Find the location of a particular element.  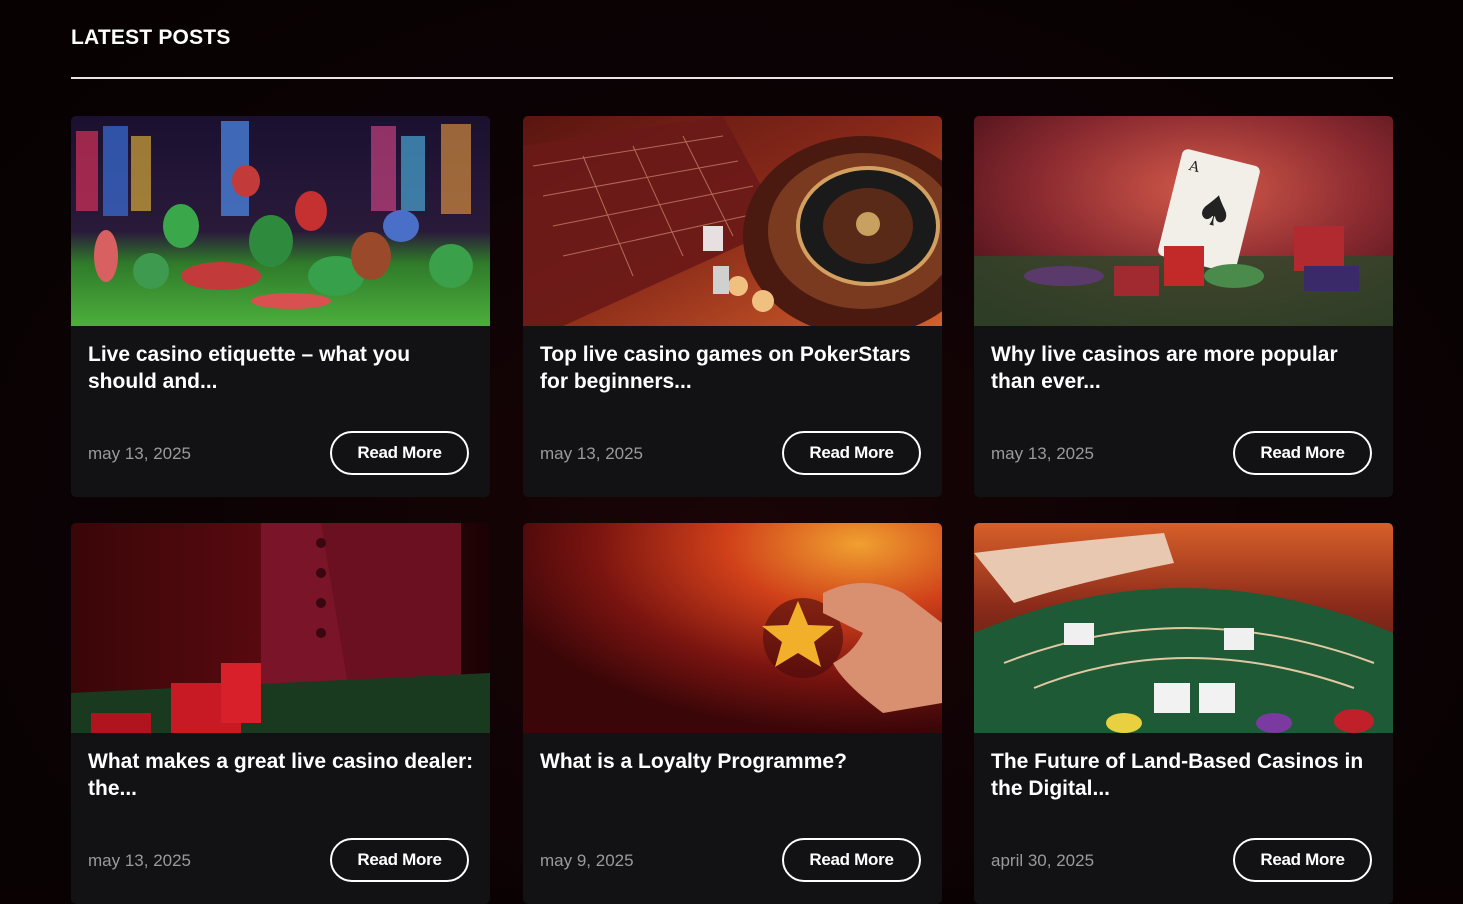

blackjack-table-image is located at coordinates (1183, 628).